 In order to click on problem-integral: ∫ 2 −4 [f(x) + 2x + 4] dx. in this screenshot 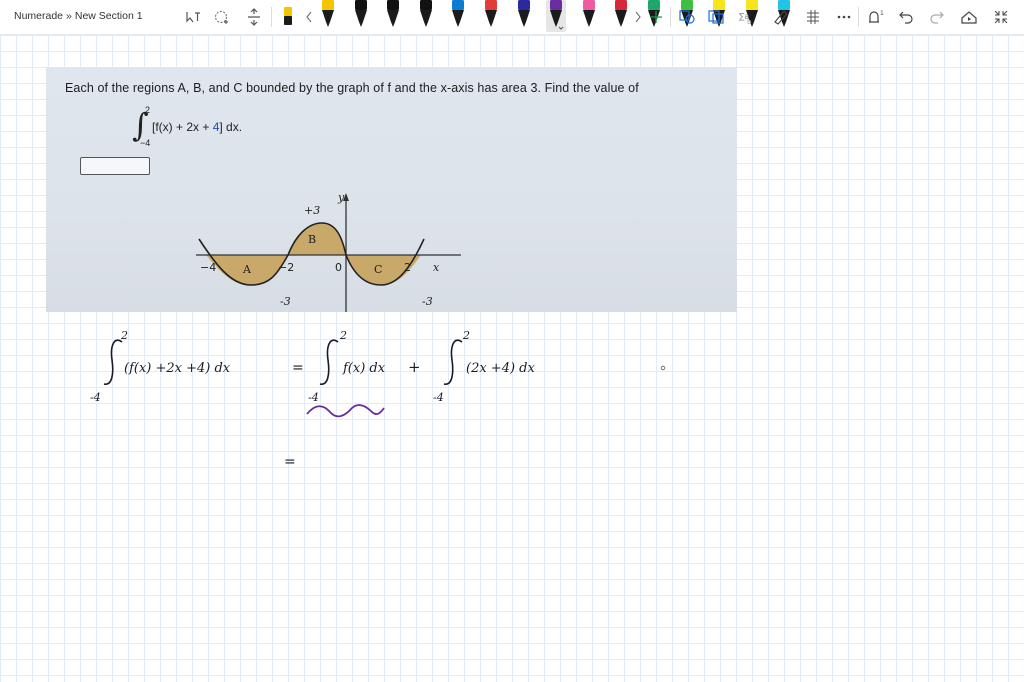, I will do `click(232, 128)`.